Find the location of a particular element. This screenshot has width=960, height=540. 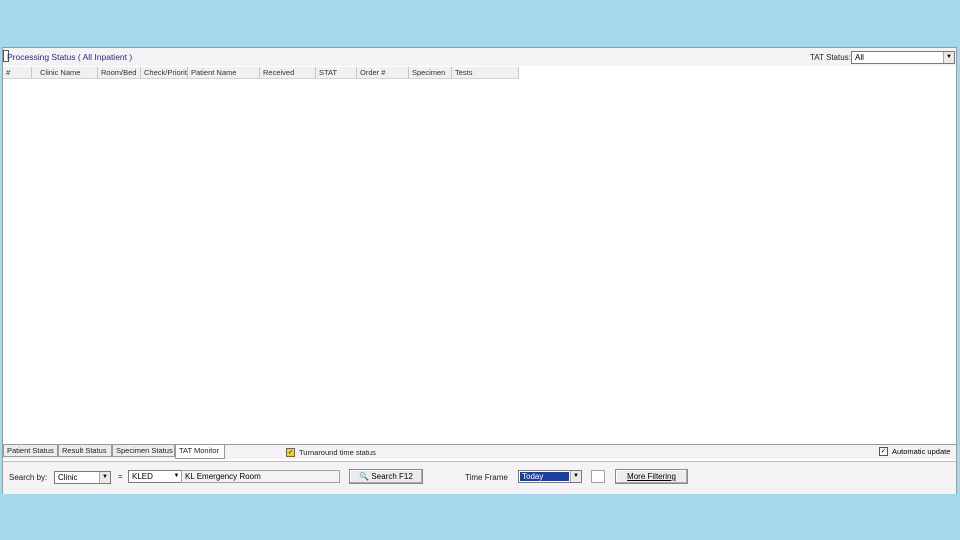

time-frame-select: Today ▼ is located at coordinates (550, 476).